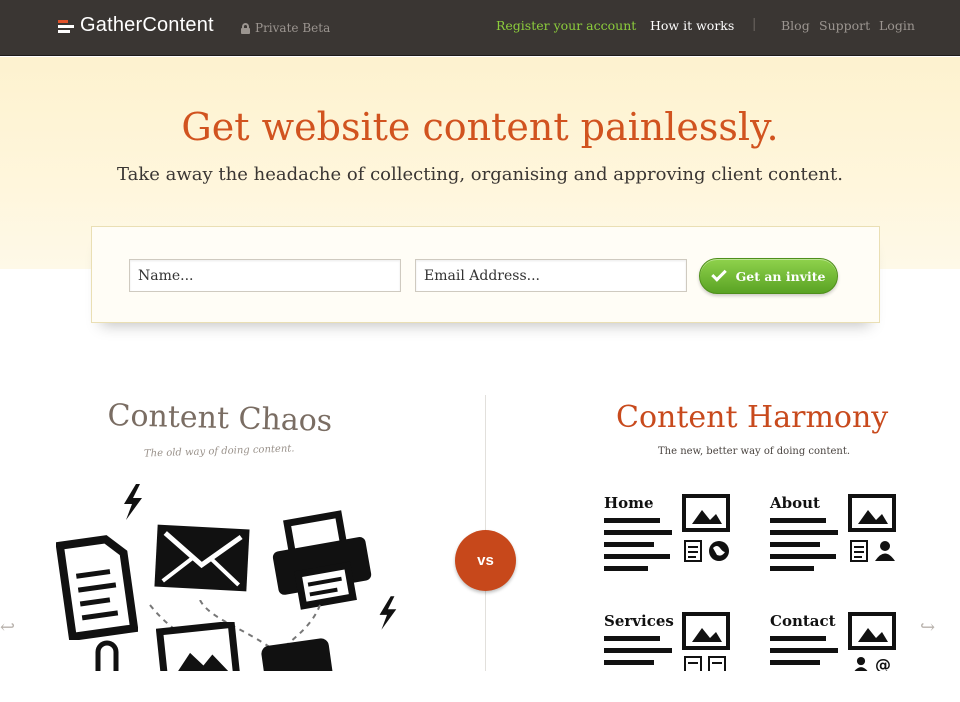 This screenshot has height=702, width=960. What do you see at coordinates (107, 655) in the screenshot?
I see `paperclip-icon` at bounding box center [107, 655].